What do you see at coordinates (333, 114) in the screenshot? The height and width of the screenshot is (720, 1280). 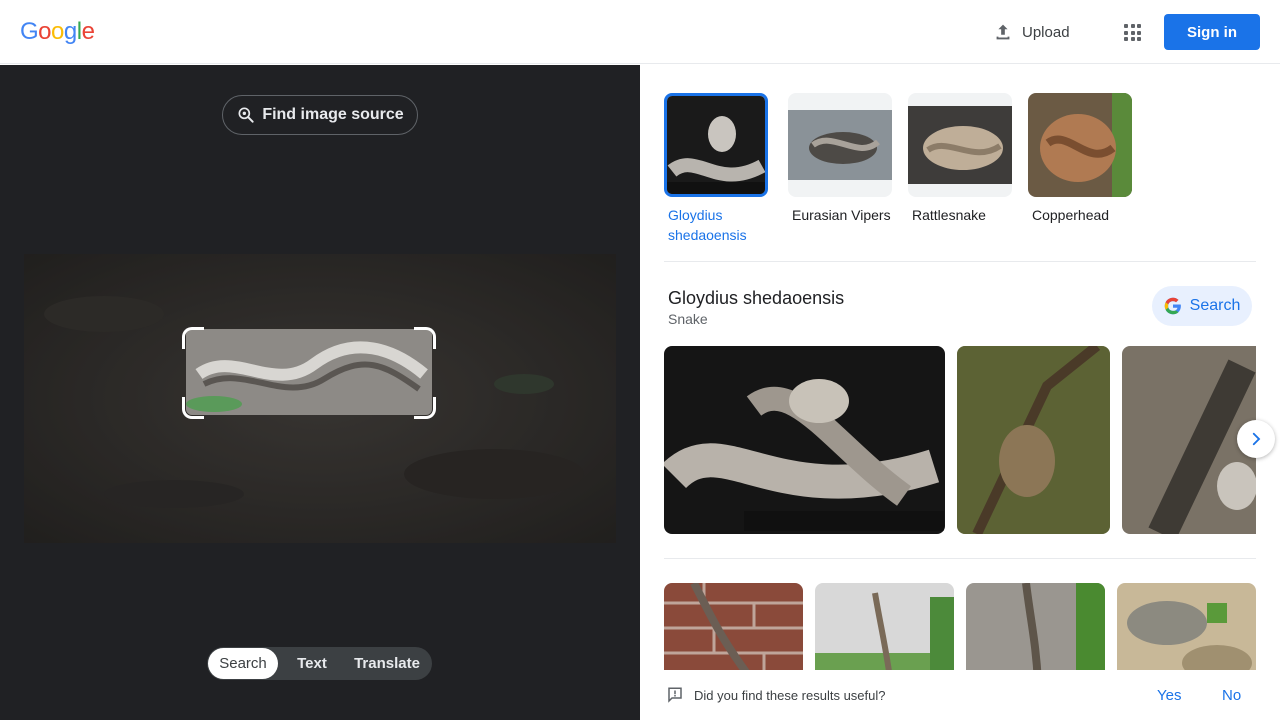 I see `find-image-source-label: Find image source` at bounding box center [333, 114].